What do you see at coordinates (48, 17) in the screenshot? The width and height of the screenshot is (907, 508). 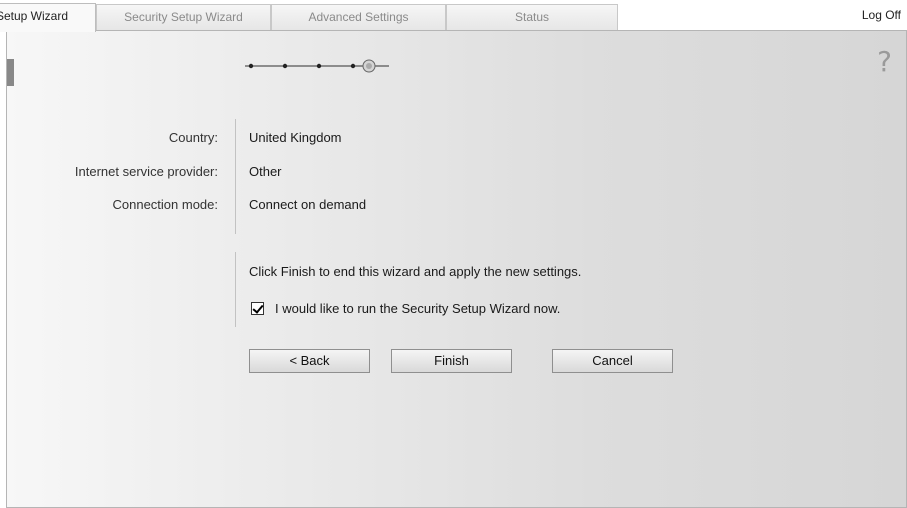 I see `tab-setup-wizard: Setup Wizard` at bounding box center [48, 17].